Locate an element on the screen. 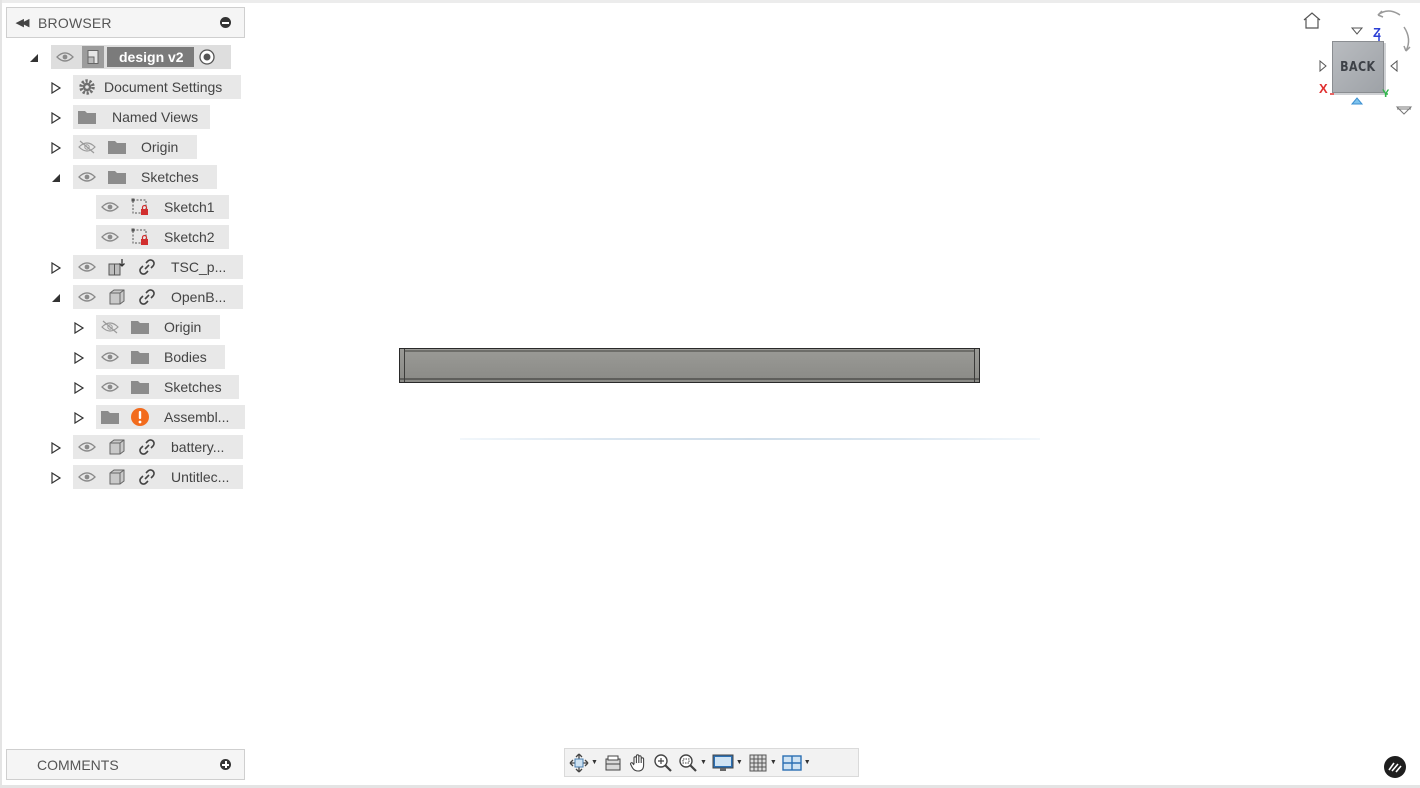  tree-item-named-views: Named Views is located at coordinates (141, 117).